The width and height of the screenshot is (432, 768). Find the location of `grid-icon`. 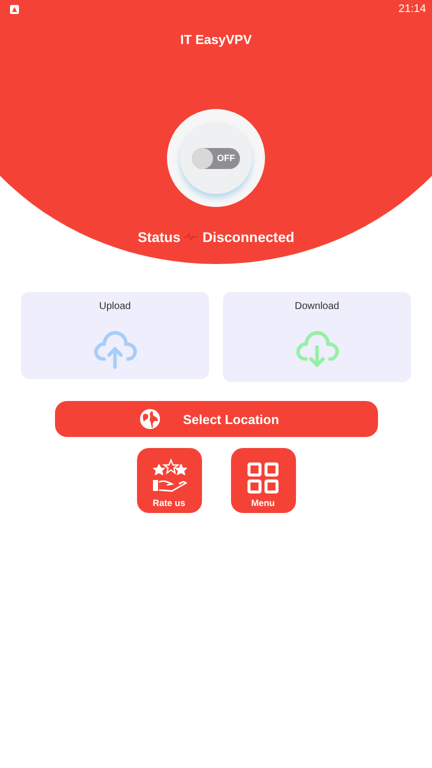

grid-icon is located at coordinates (263, 478).